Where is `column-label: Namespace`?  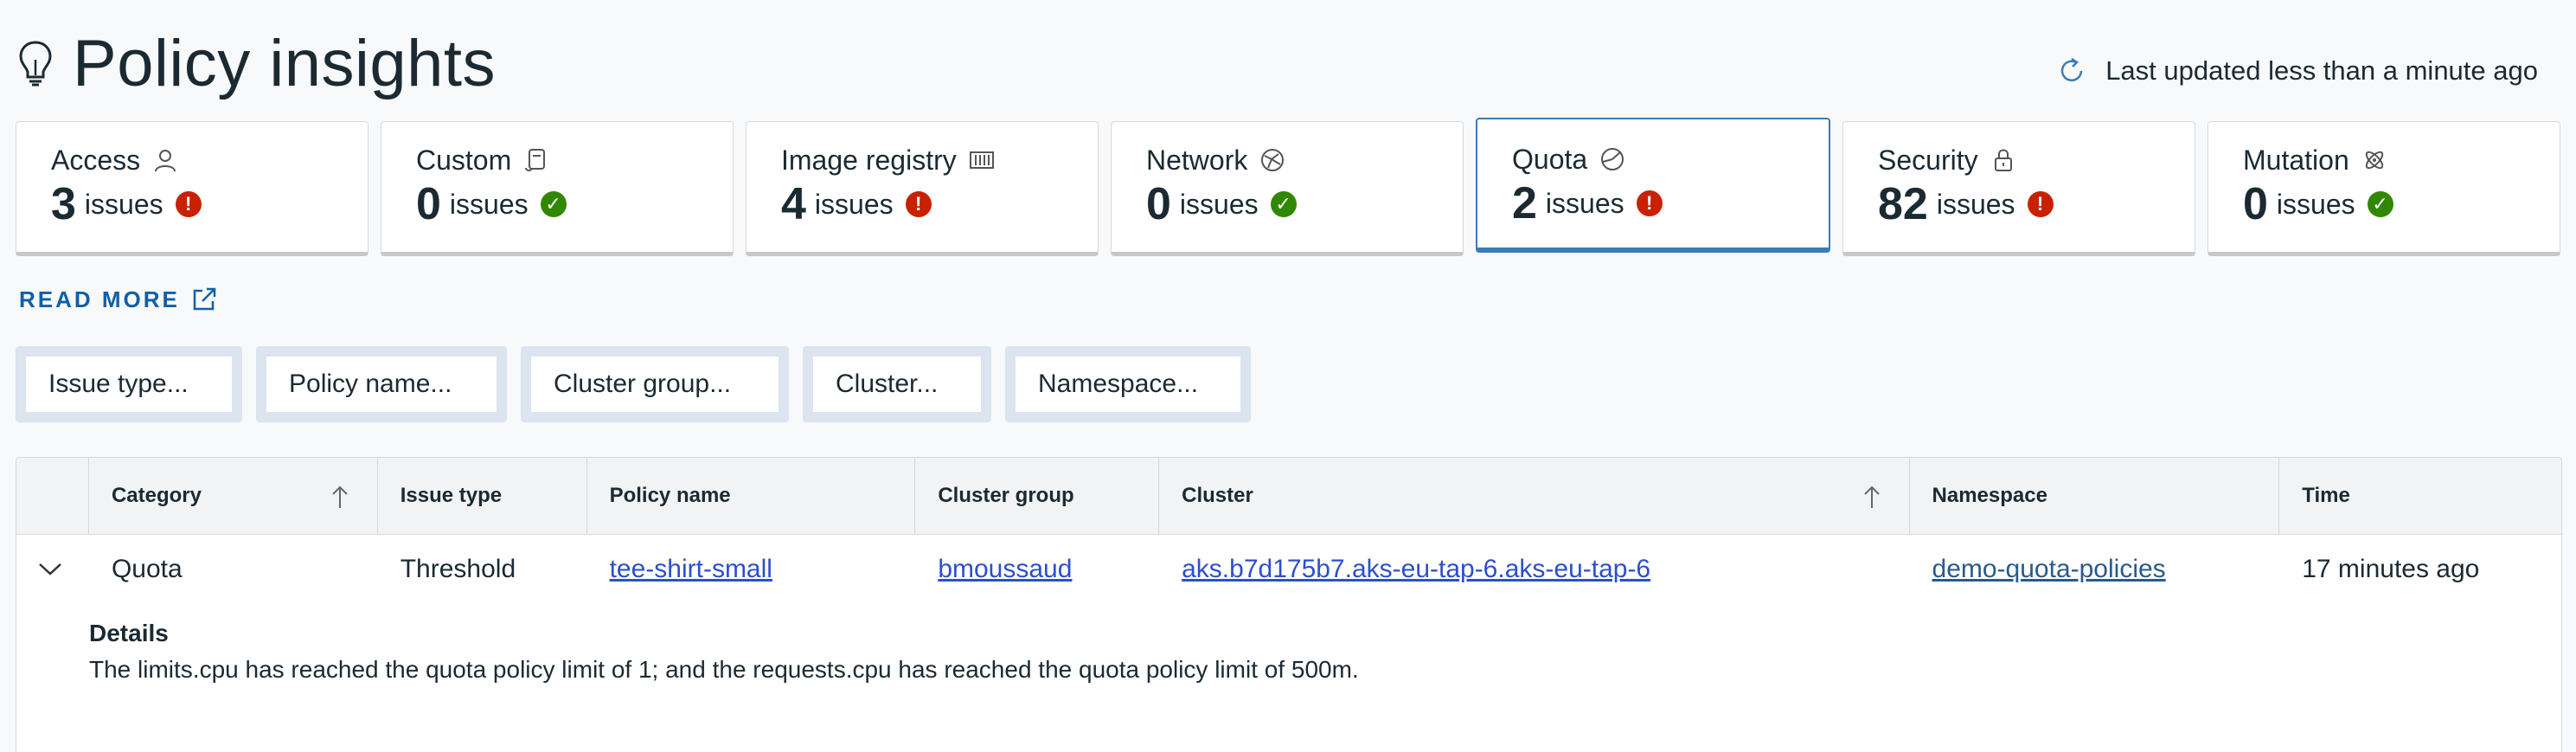 column-label: Namespace is located at coordinates (1989, 496).